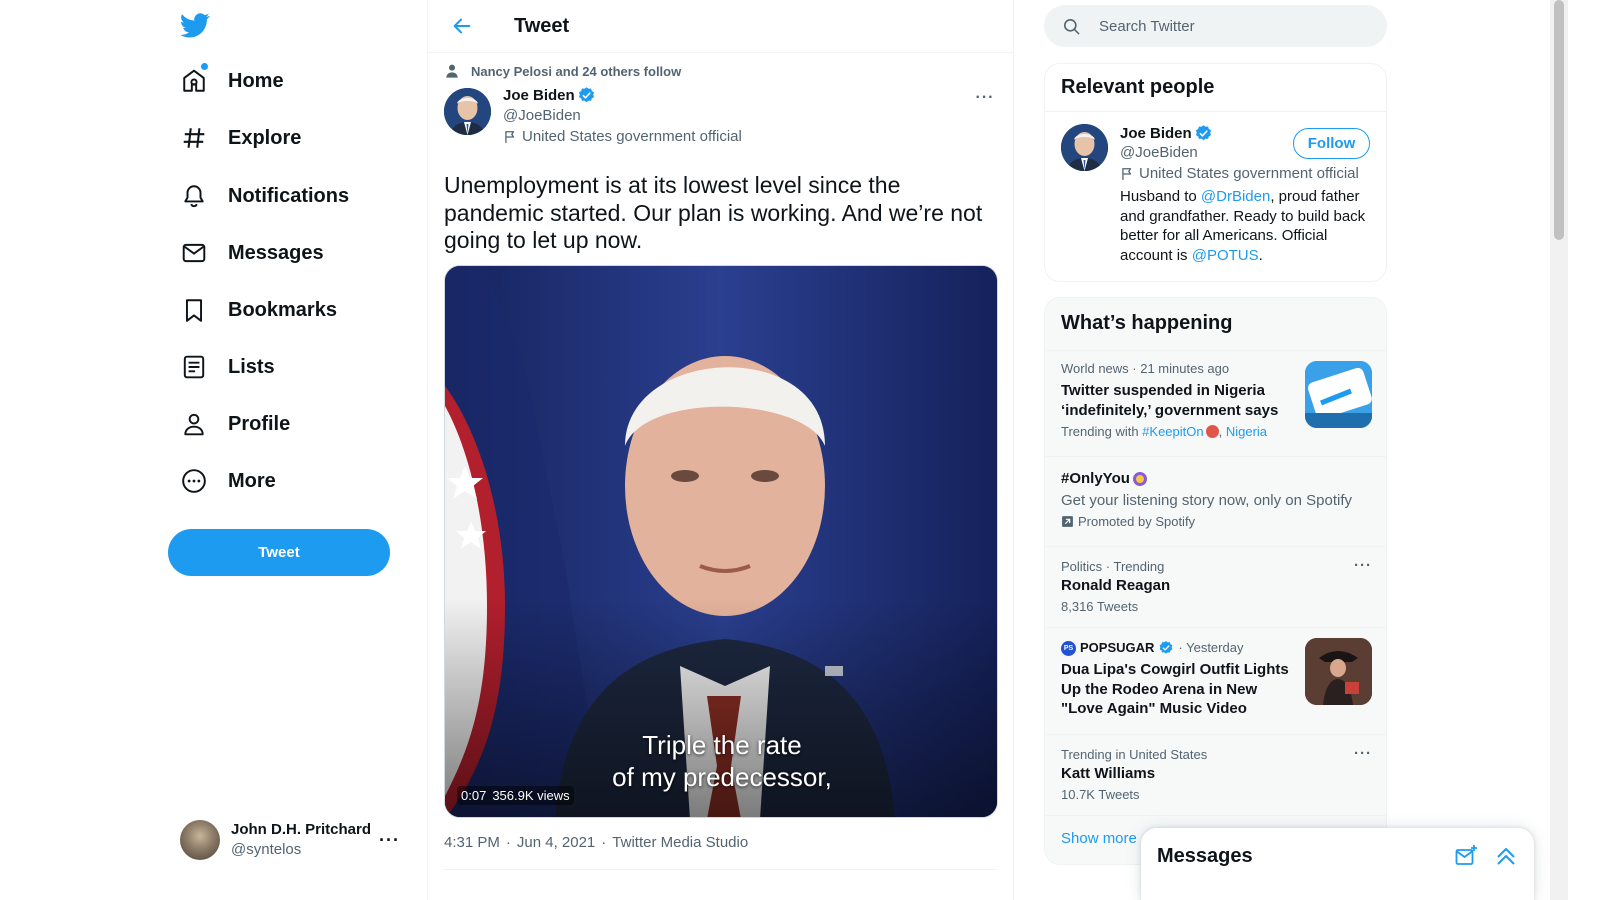 The width and height of the screenshot is (1600, 900). I want to click on account-name: John D.H. Pritchard, so click(301, 829).